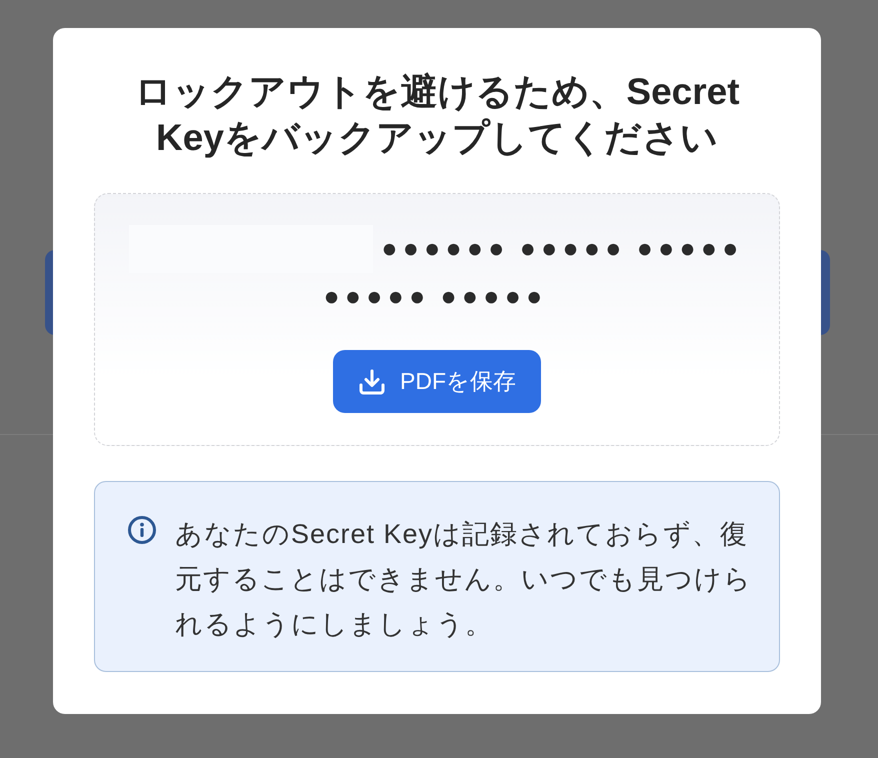  What do you see at coordinates (437, 115) in the screenshot?
I see `dialog-title: ロックアウトを避けるため、Secret Keyをバックアップしてください` at bounding box center [437, 115].